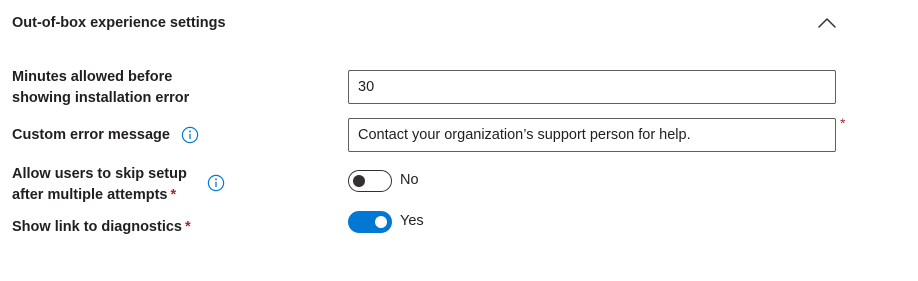 This screenshot has width=918, height=281. What do you see at coordinates (370, 222) in the screenshot?
I see `diagnostics-toggle` at bounding box center [370, 222].